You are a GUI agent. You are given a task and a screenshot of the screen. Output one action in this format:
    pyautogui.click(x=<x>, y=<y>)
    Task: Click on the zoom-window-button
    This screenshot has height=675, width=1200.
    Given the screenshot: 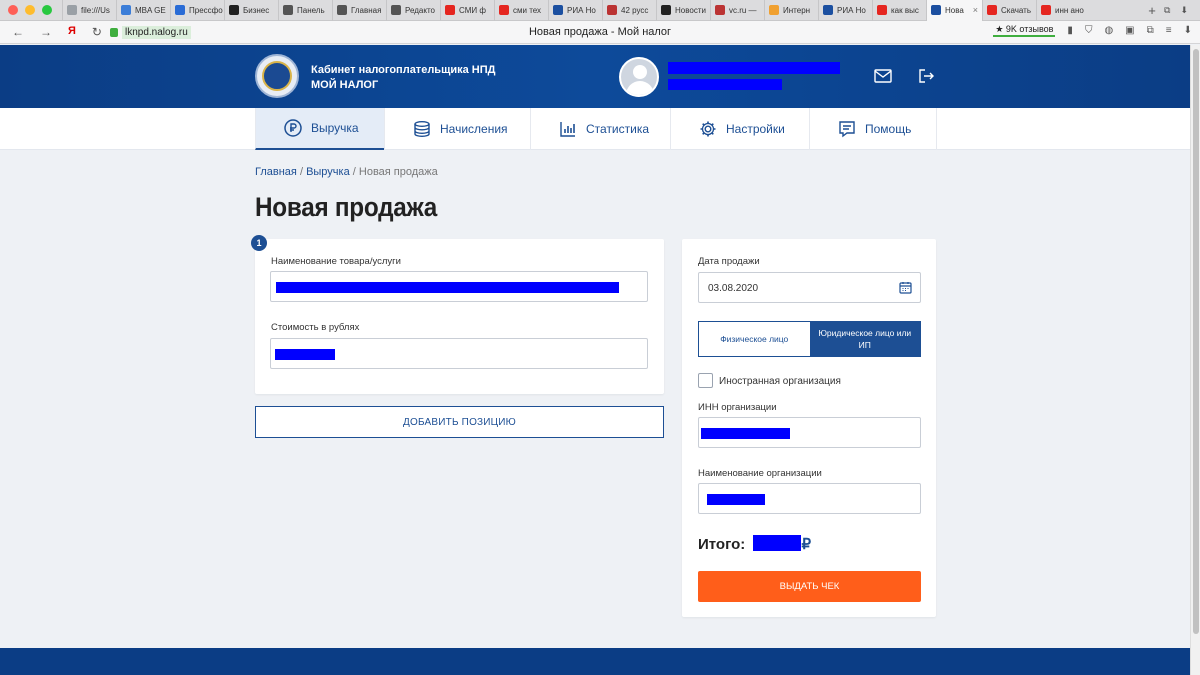 What is the action you would take?
    pyautogui.click(x=47, y=10)
    